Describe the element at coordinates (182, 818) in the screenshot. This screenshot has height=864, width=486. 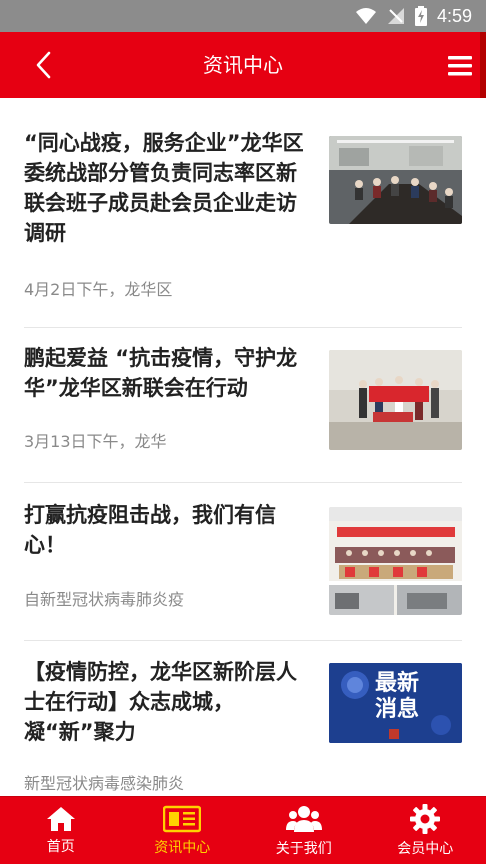
I see `news-icon` at that location.